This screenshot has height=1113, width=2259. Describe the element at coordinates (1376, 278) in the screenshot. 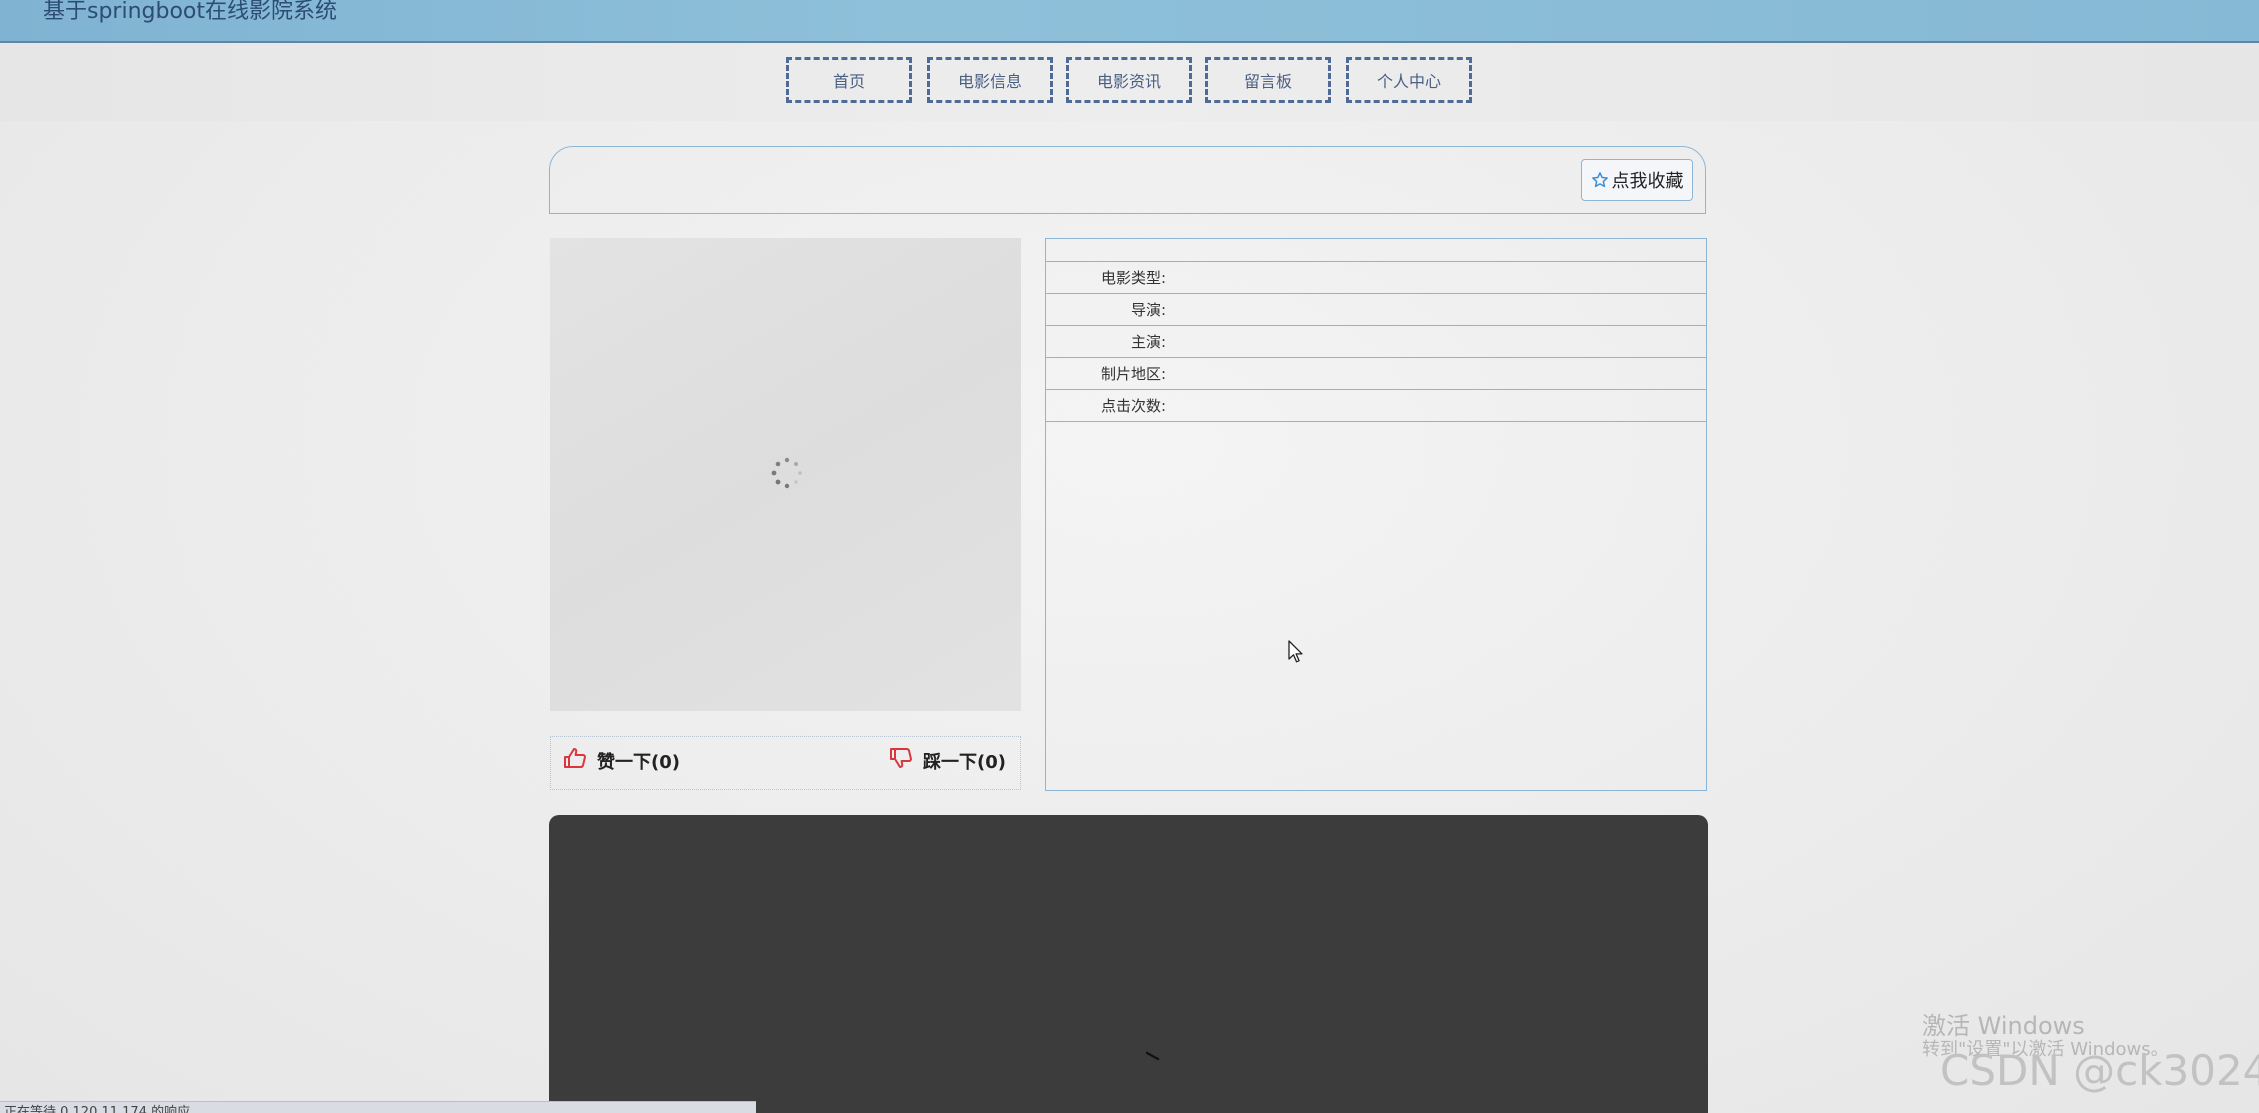

I see `info-row-genre: 电影类型:` at that location.